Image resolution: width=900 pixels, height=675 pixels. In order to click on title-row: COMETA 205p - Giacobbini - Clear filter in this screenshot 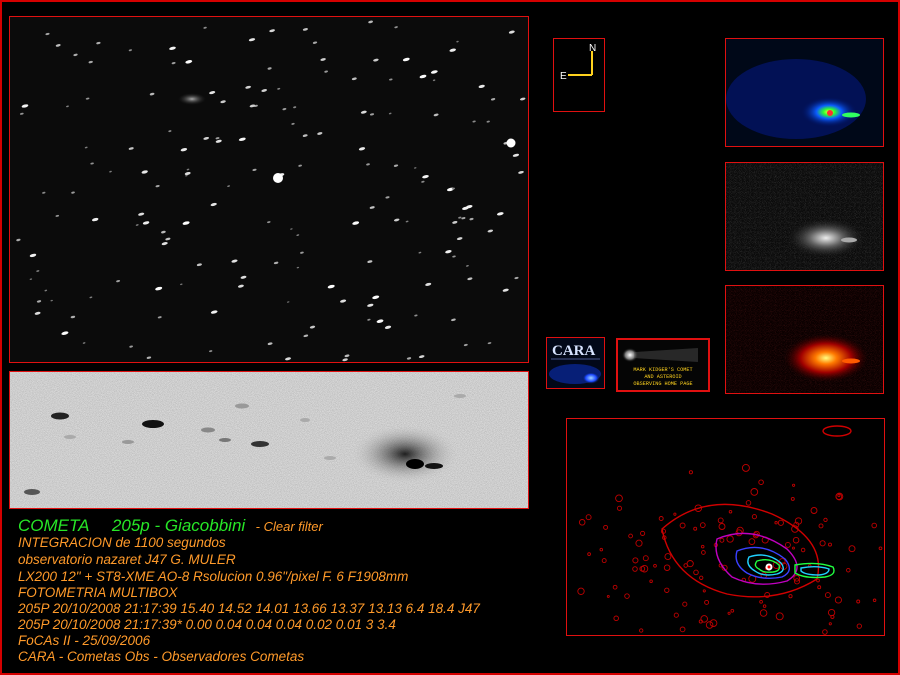, I will do `click(170, 526)`.